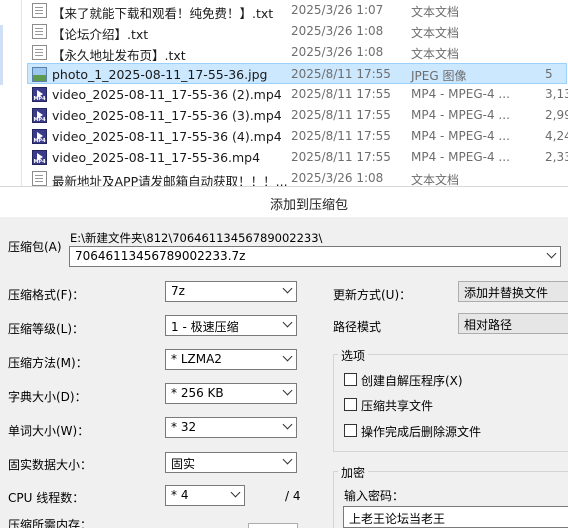 The image size is (568, 528). What do you see at coordinates (160, 74) in the screenshot?
I see `file-name: photo_1_2025-08-11_17-55-36.jpg` at bounding box center [160, 74].